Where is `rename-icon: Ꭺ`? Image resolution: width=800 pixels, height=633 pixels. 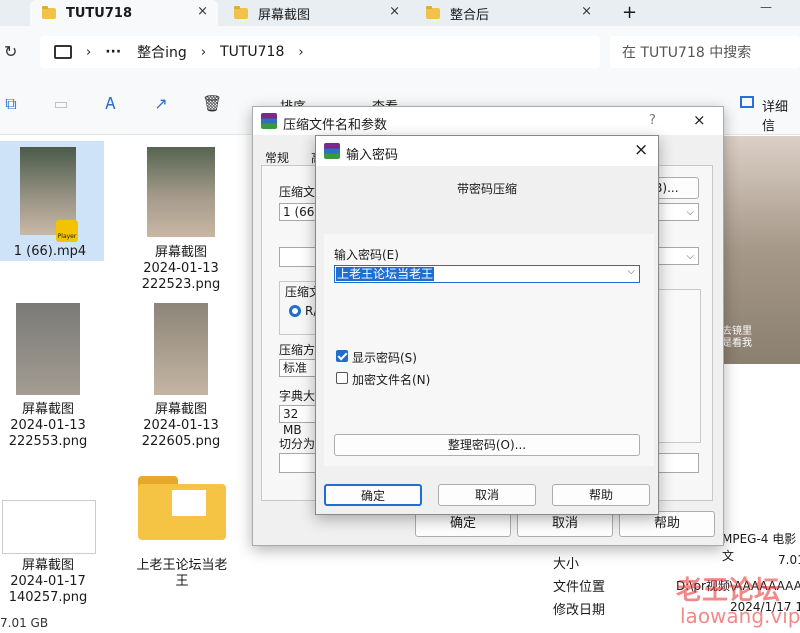
rename-icon: Ꭺ is located at coordinates (111, 104).